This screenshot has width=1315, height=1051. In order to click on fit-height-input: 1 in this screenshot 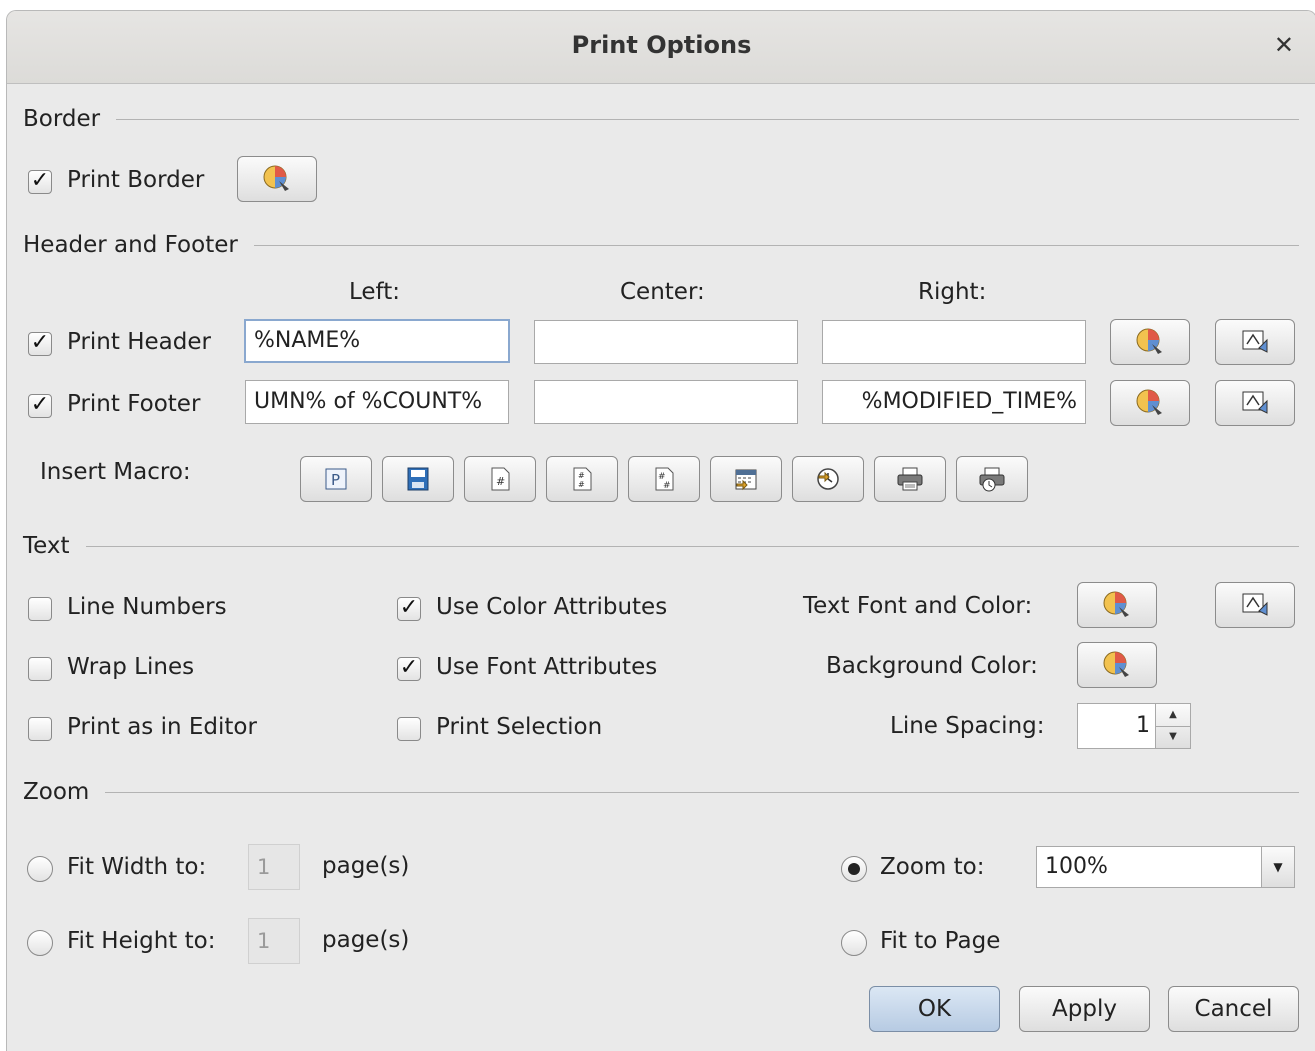, I will do `click(274, 941)`.